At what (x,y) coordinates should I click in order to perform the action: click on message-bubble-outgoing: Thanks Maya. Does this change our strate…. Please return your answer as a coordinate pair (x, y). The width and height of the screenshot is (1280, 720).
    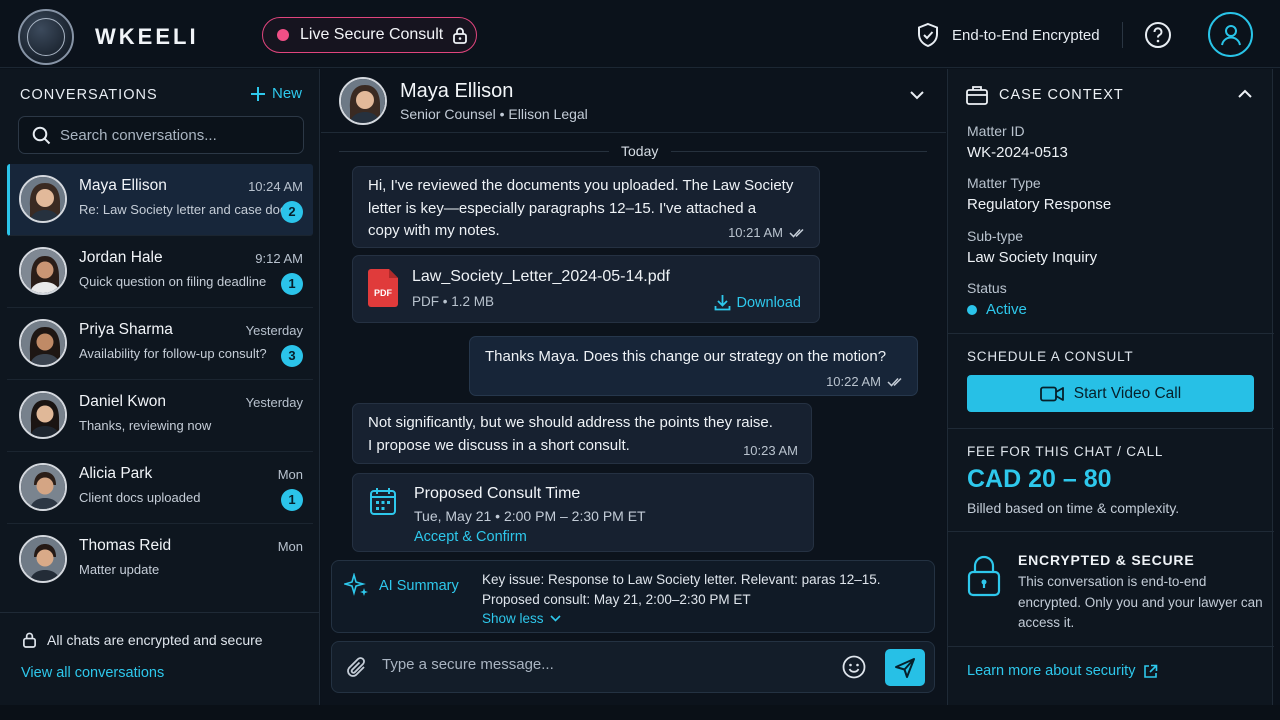
    Looking at the image, I should click on (693, 366).